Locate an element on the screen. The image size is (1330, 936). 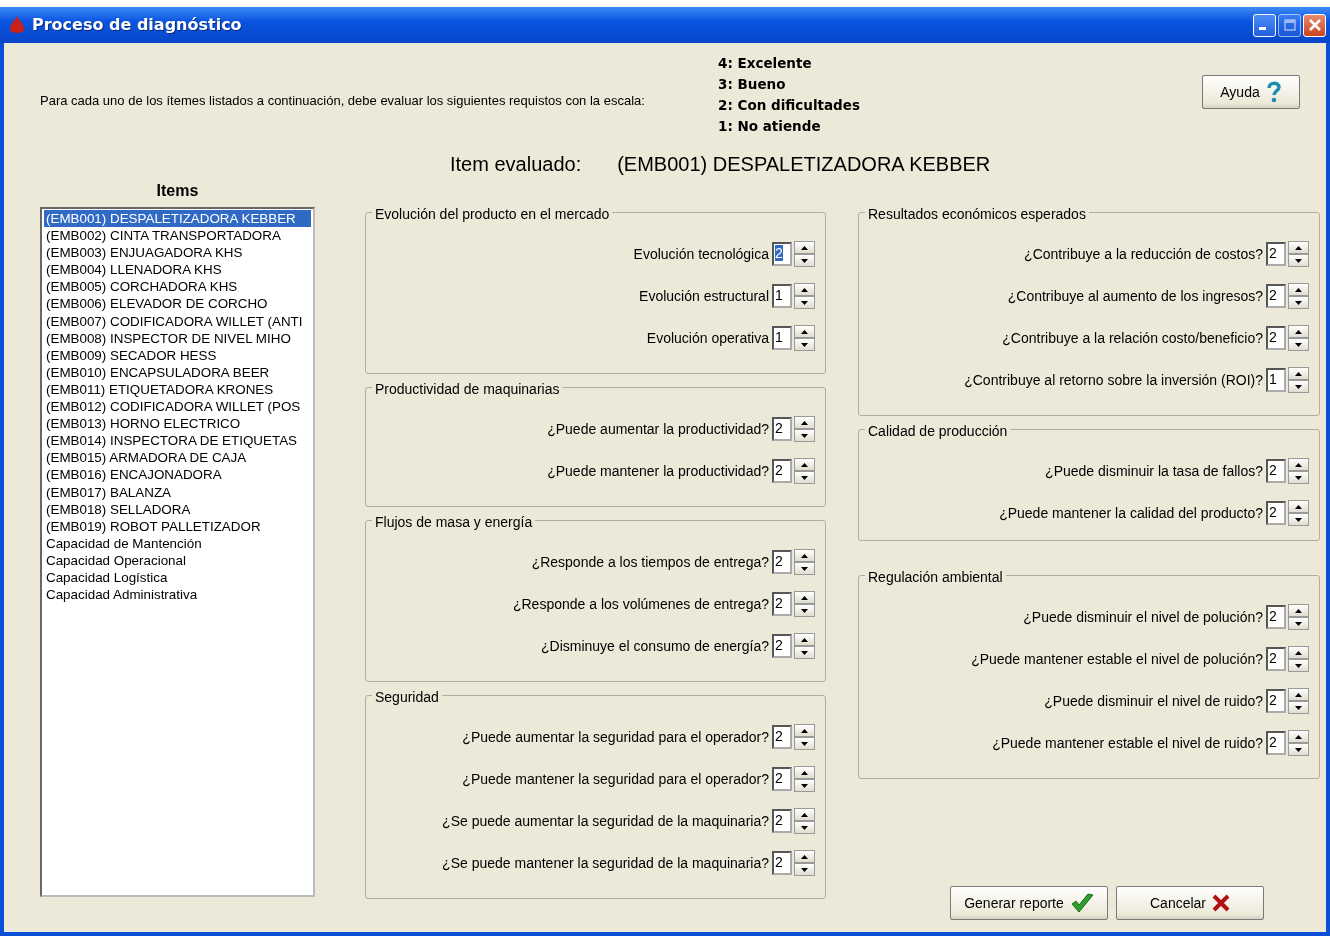
list-item: Capacidad Logística is located at coordinates (177, 577).